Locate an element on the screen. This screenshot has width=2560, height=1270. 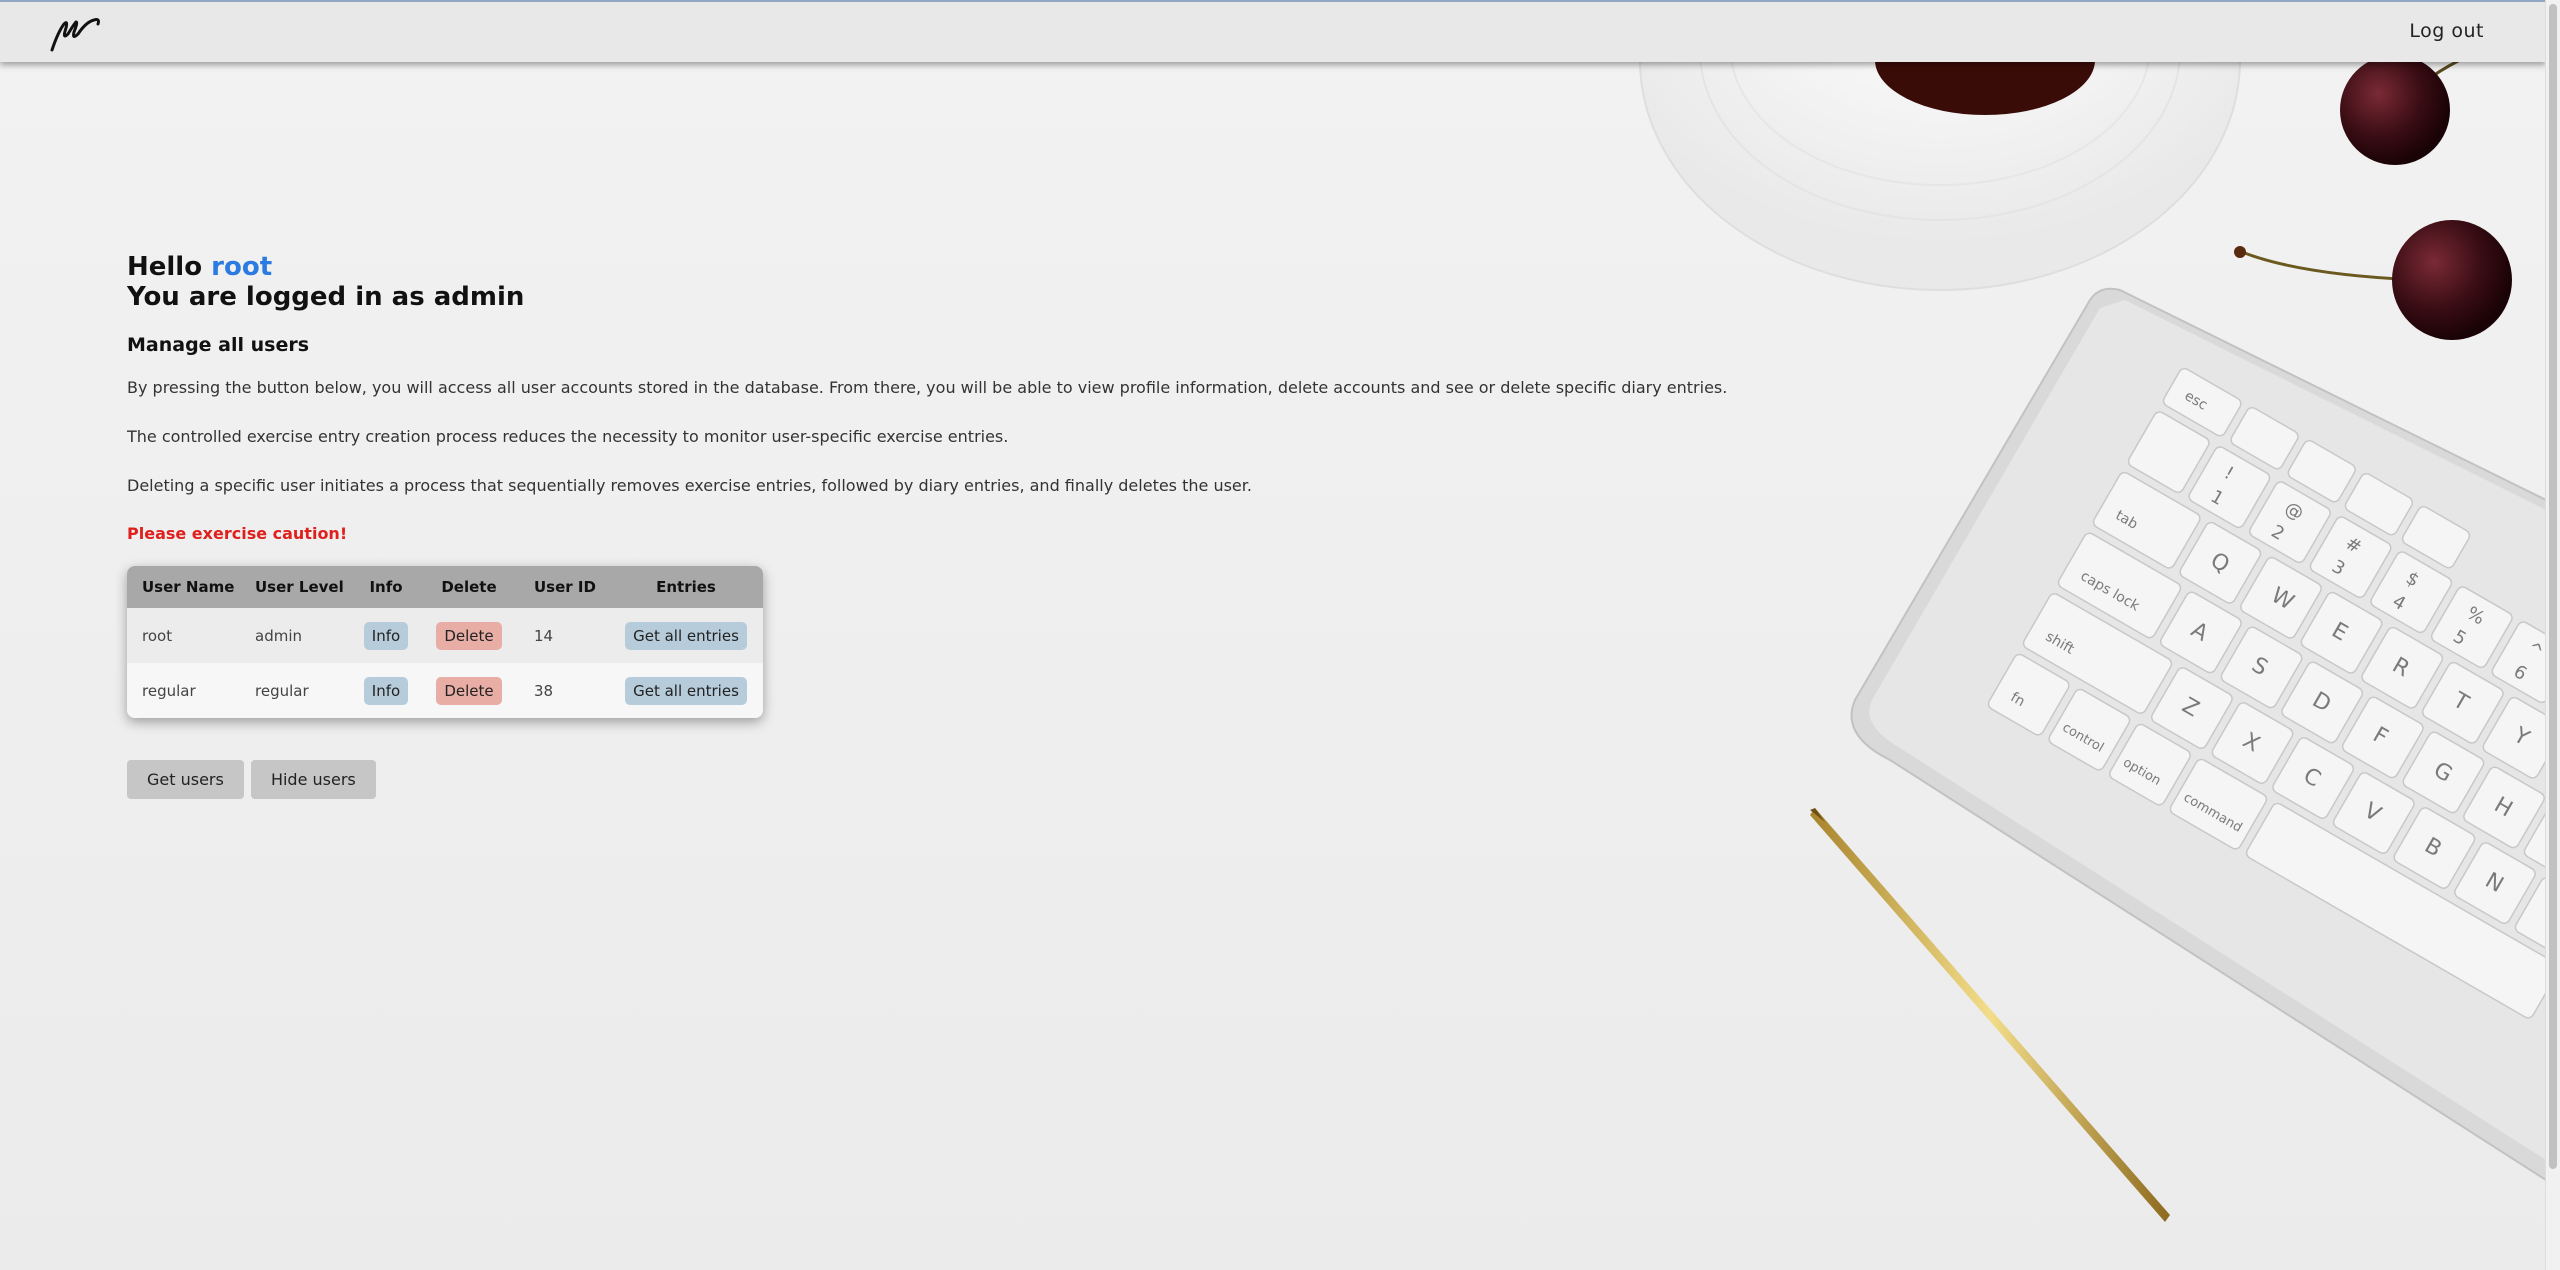
user-actions: Get users Hide users is located at coordinates (937, 779).